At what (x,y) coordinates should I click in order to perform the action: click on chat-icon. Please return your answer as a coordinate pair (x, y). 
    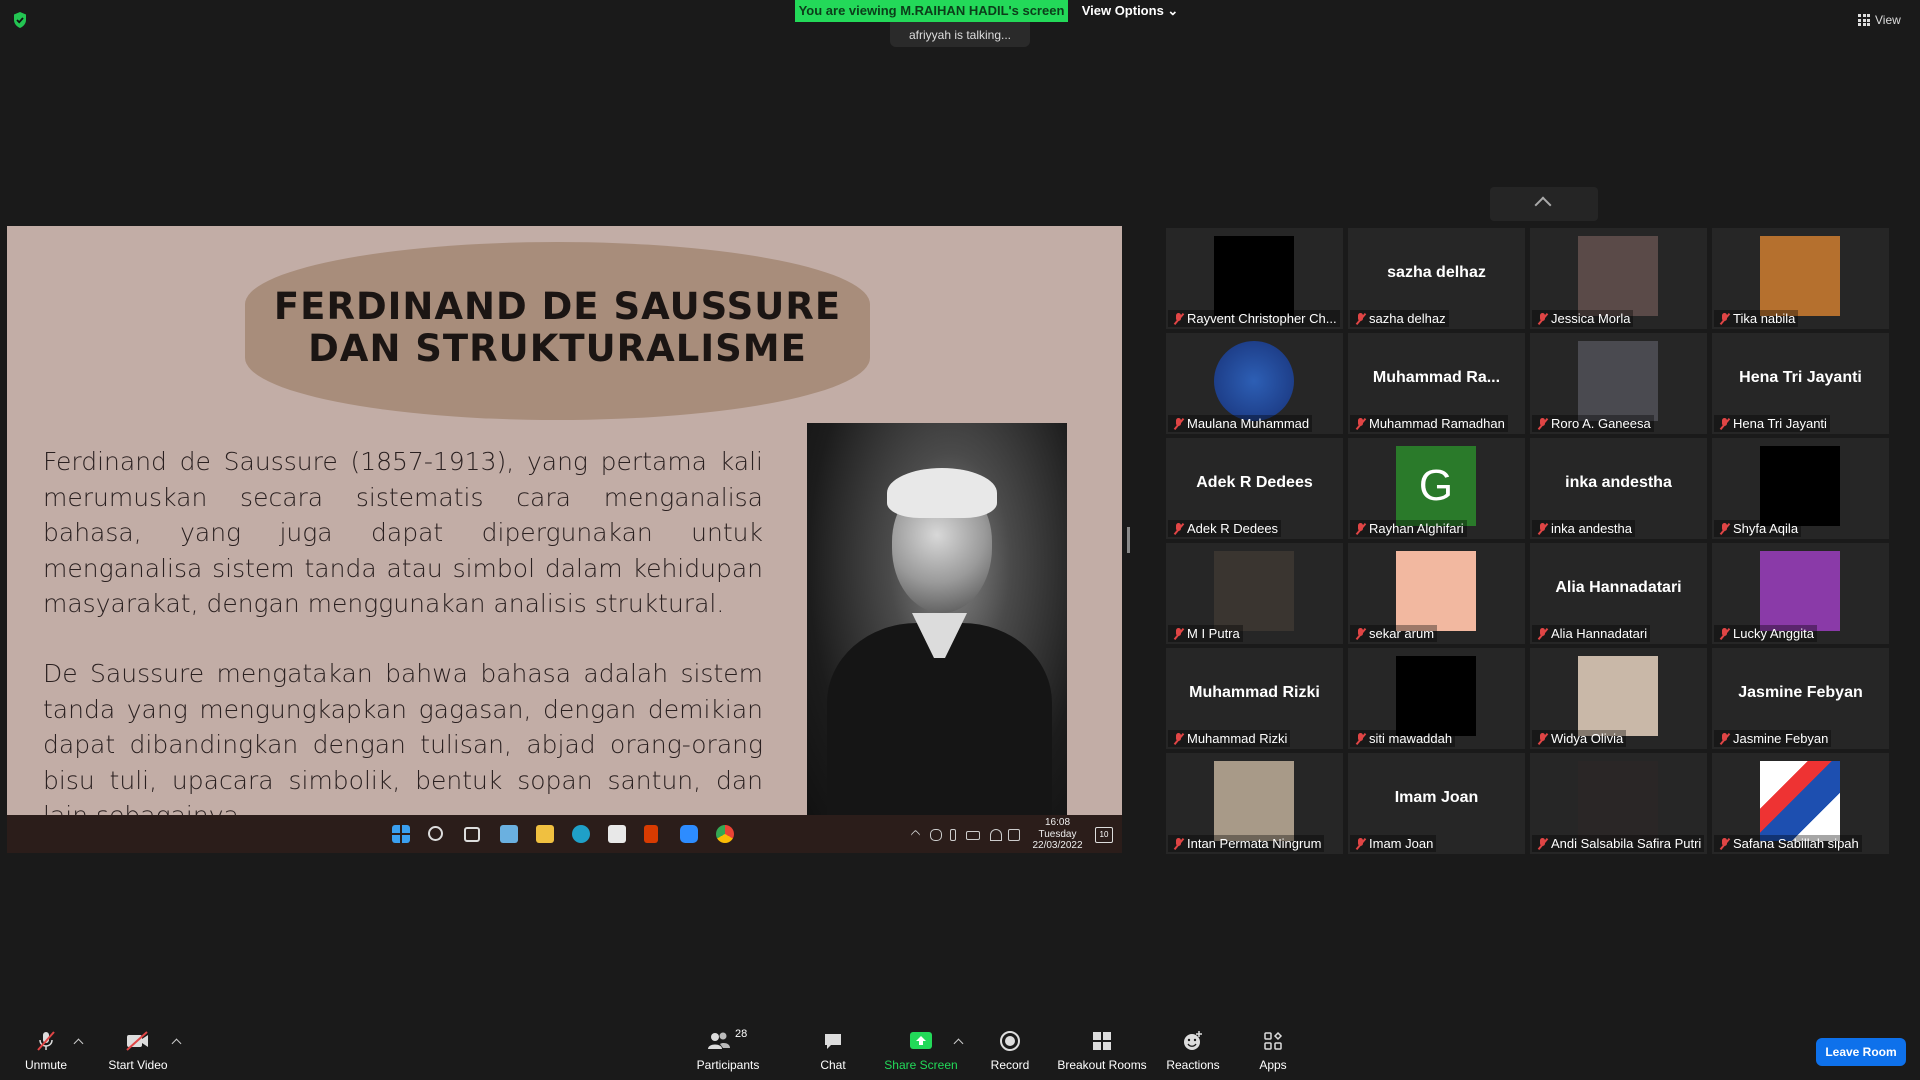
    Looking at the image, I should click on (833, 1041).